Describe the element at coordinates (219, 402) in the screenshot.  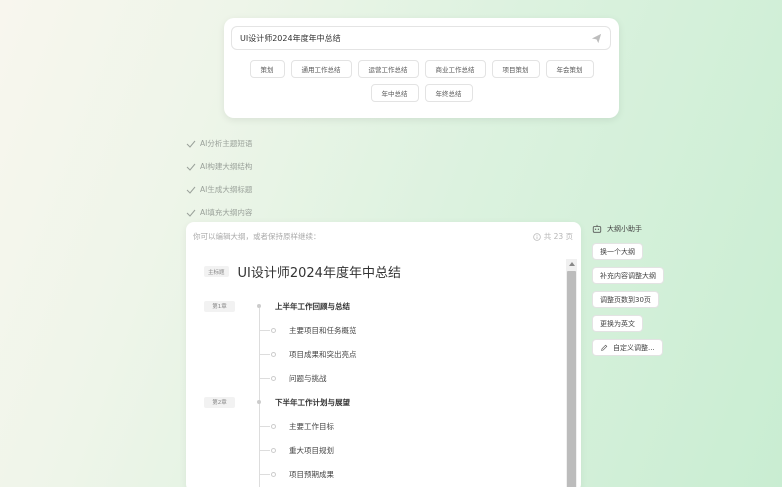
I see `chapter-tag: 第2章` at that location.